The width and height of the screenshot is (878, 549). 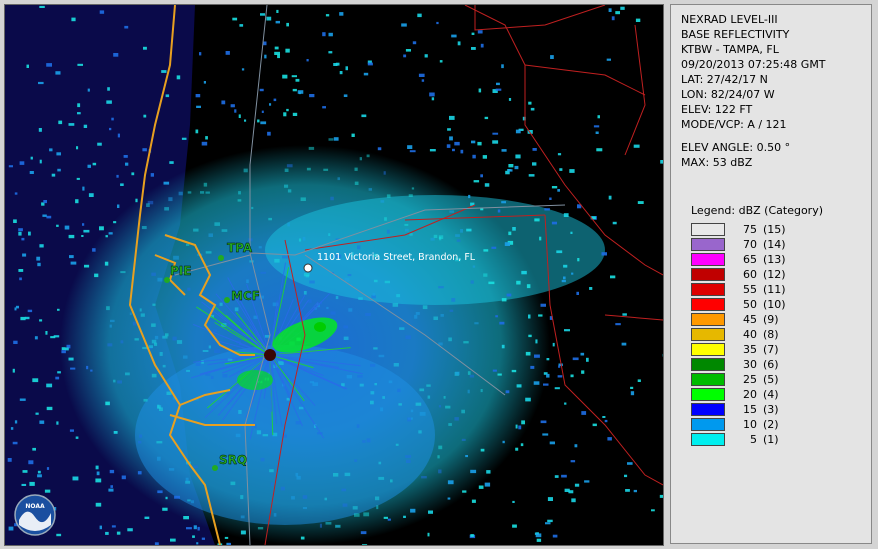 What do you see at coordinates (215, 468) in the screenshot?
I see `station-dot-srq` at bounding box center [215, 468].